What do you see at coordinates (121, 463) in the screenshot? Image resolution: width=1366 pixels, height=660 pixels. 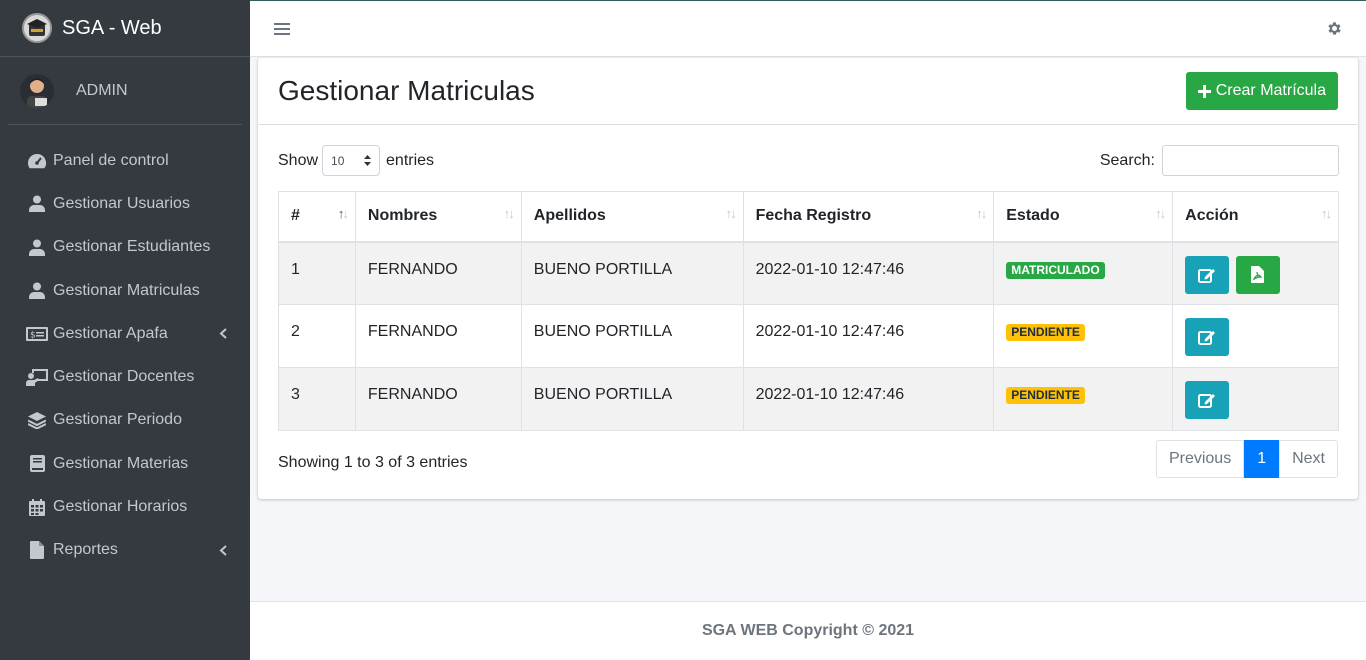 I see `sidebar-item-label: Gestionar Materias` at bounding box center [121, 463].